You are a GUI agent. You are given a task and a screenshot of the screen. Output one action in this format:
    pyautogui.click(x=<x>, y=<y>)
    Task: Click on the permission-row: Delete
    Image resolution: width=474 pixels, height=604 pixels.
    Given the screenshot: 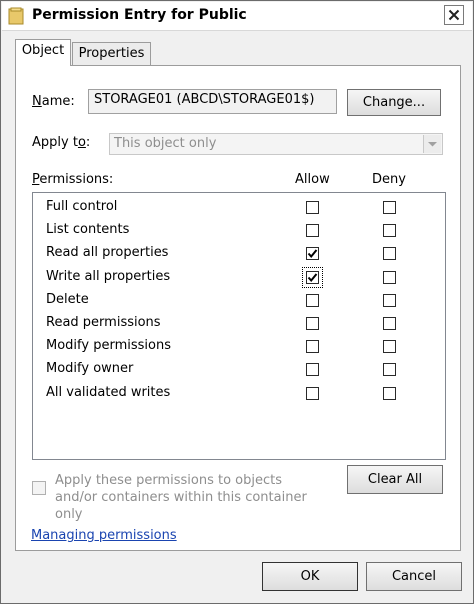 What is the action you would take?
    pyautogui.click(x=236, y=301)
    